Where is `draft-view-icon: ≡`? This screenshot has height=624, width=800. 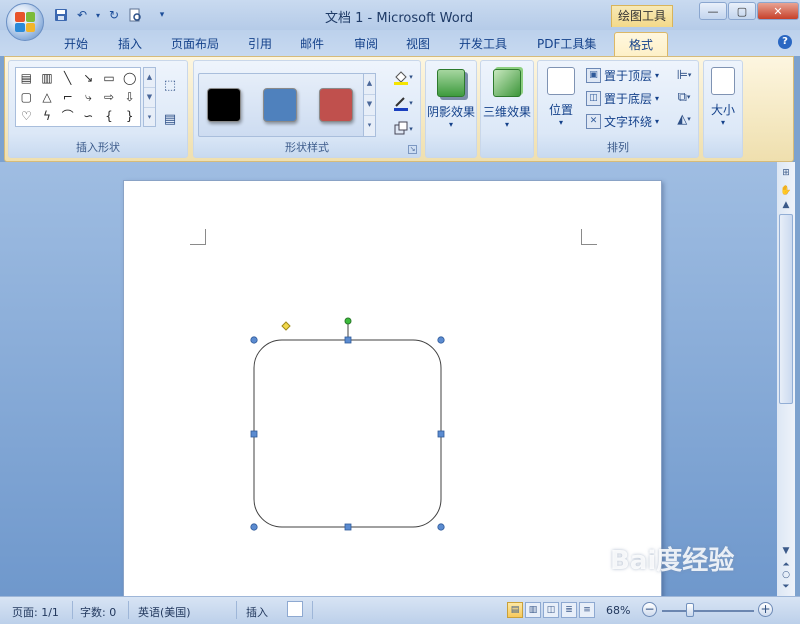
draft-view-icon: ≡ is located at coordinates (587, 610).